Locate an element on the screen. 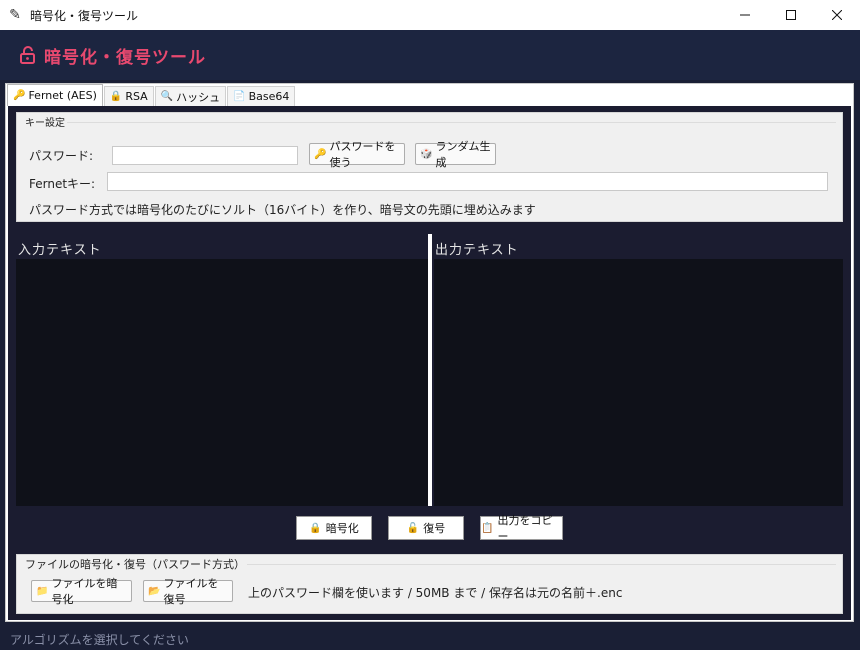 The width and height of the screenshot is (860, 650). window-title: 暗号化・復号ツール is located at coordinates (84, 15).